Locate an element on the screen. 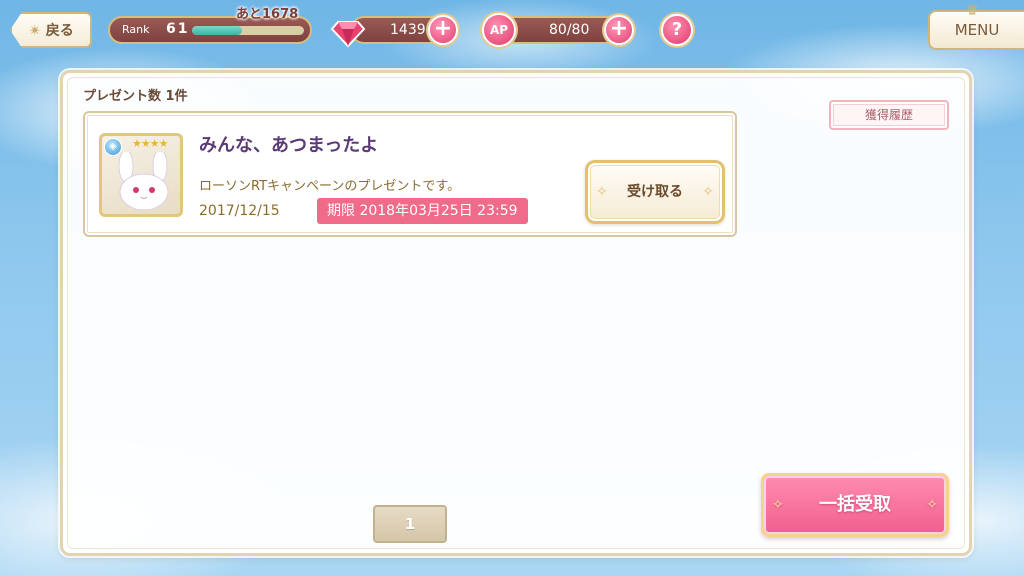  menu-button: ♛ MENU is located at coordinates (976, 26).